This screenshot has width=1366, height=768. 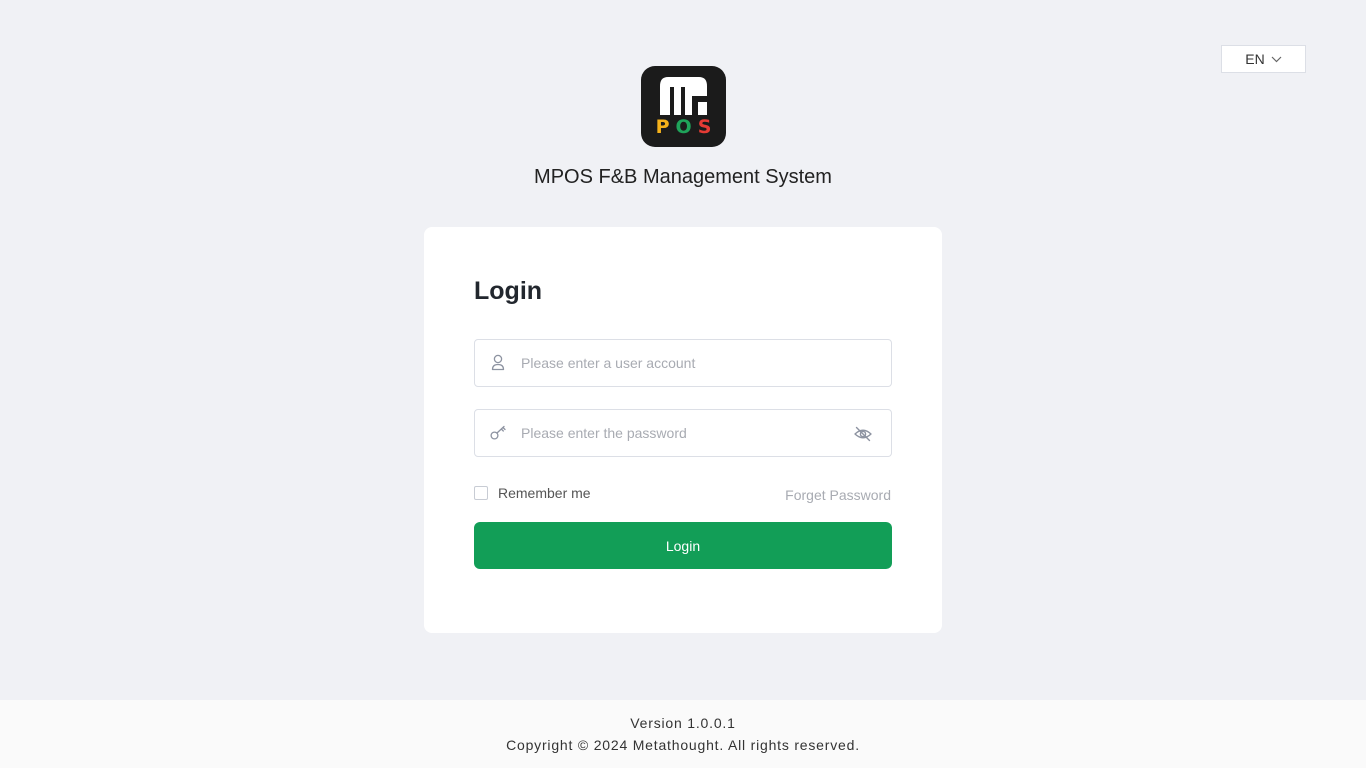 What do you see at coordinates (1255, 59) in the screenshot?
I see `language-value: EN` at bounding box center [1255, 59].